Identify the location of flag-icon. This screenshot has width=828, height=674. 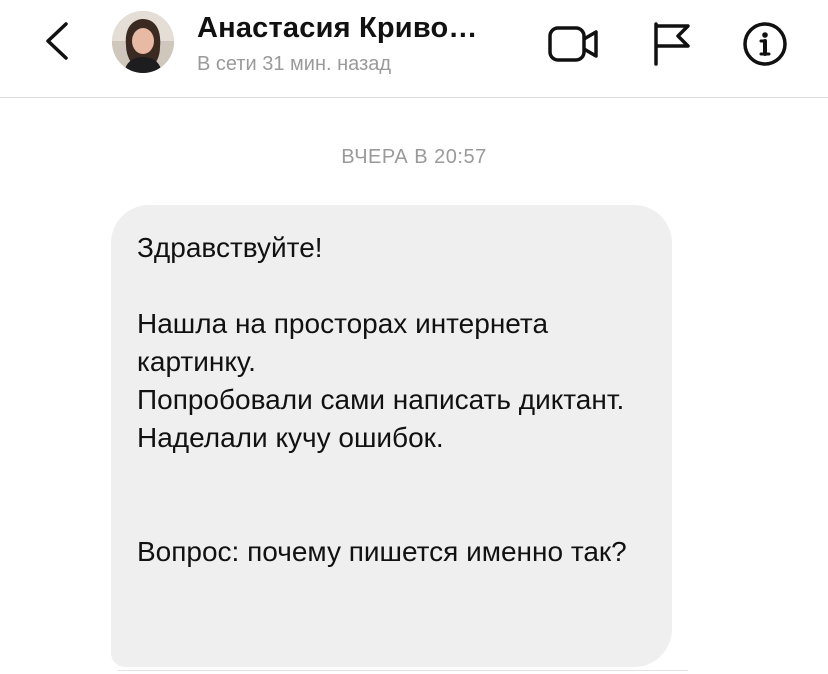
(672, 44).